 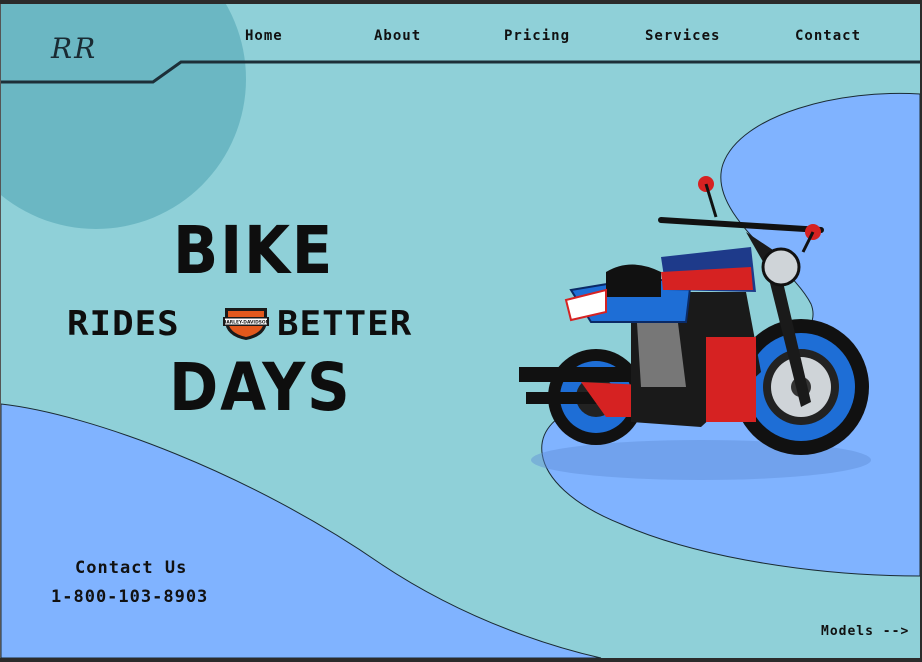 I want to click on harley-davidson-logo: HARLEY-DAVIDSON, so click(x=246, y=324).